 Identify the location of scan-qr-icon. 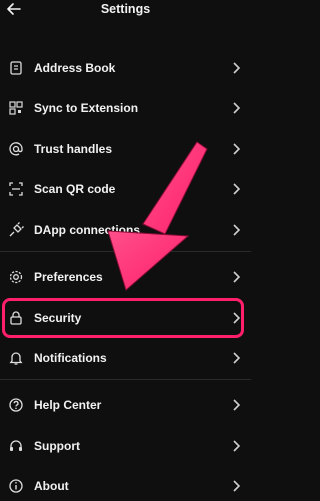
(16, 189).